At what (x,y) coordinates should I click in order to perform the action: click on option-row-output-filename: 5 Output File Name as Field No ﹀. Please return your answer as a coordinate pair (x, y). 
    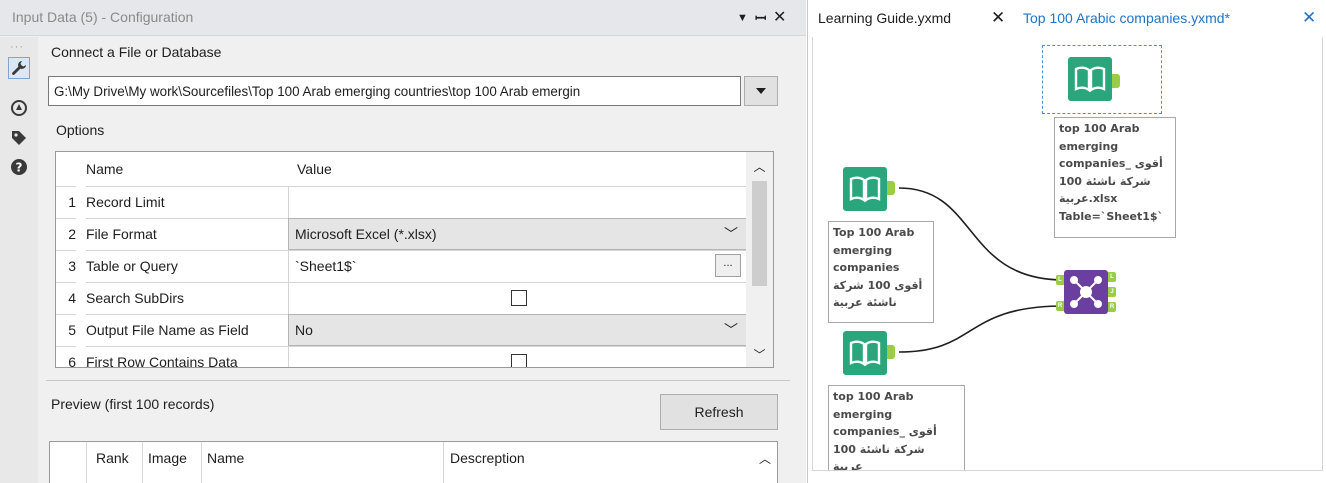
    Looking at the image, I should click on (401, 330).